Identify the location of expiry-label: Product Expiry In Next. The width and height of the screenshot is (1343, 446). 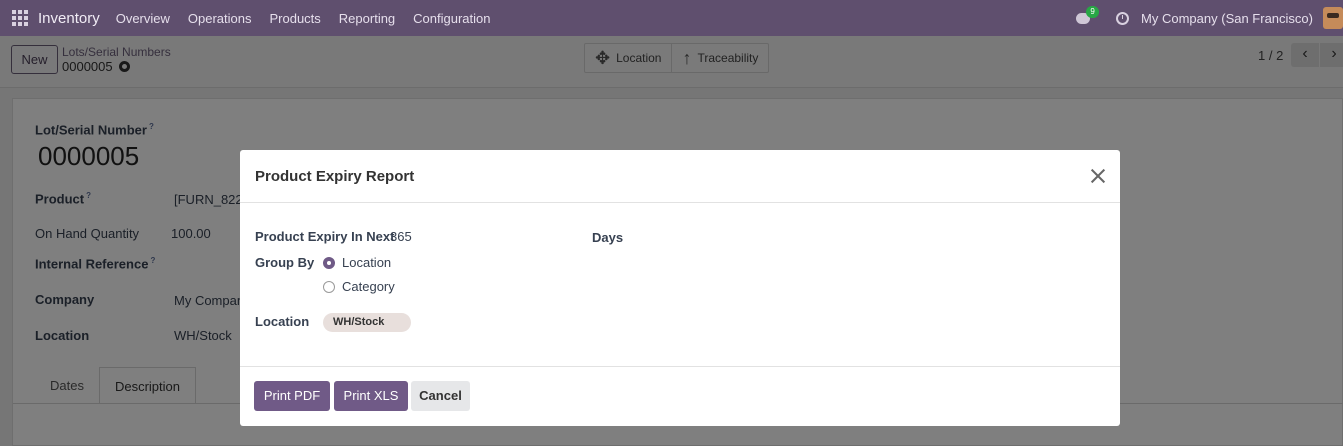
(324, 236).